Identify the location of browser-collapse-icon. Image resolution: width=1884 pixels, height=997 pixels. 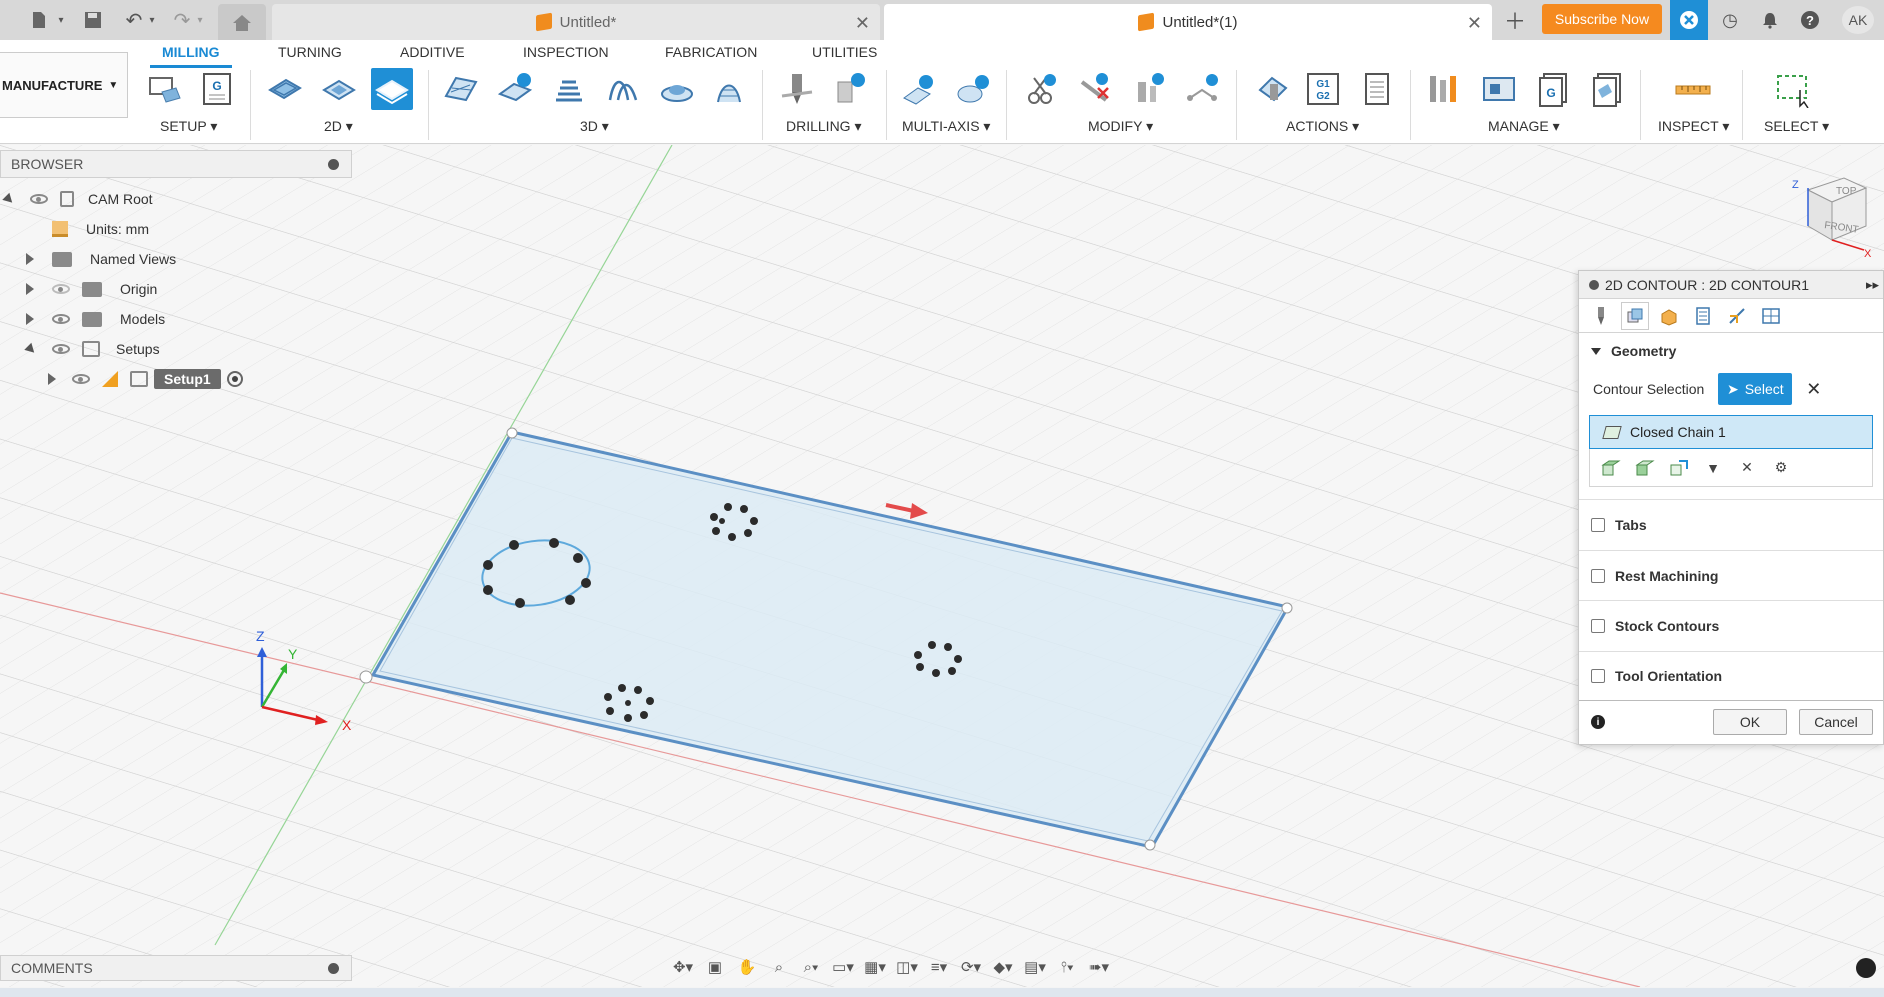
(333, 164).